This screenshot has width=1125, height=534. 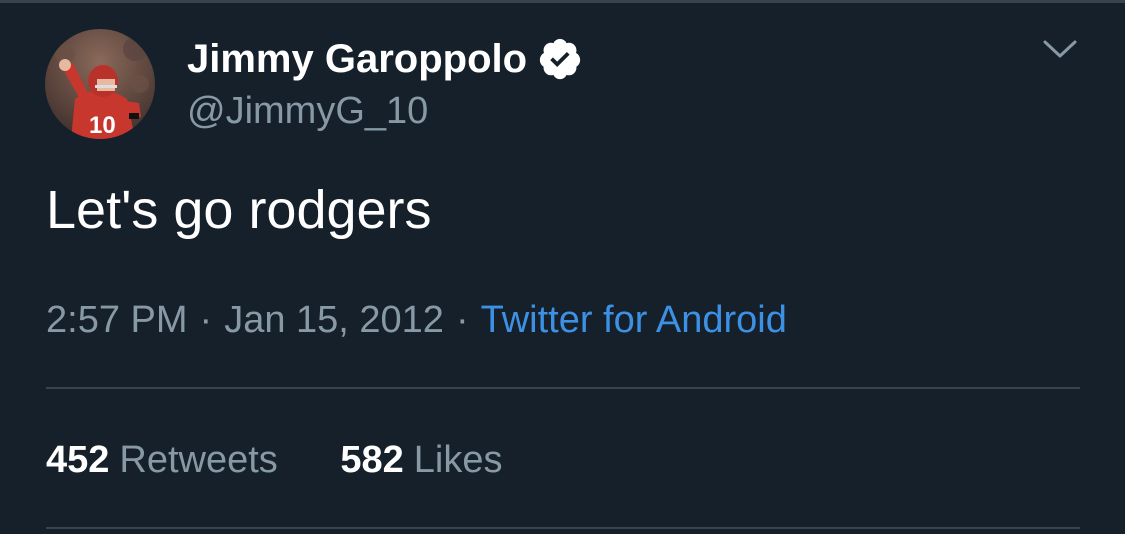 I want to click on author-display-name: Jimmy Garoppolo, so click(x=357, y=59).